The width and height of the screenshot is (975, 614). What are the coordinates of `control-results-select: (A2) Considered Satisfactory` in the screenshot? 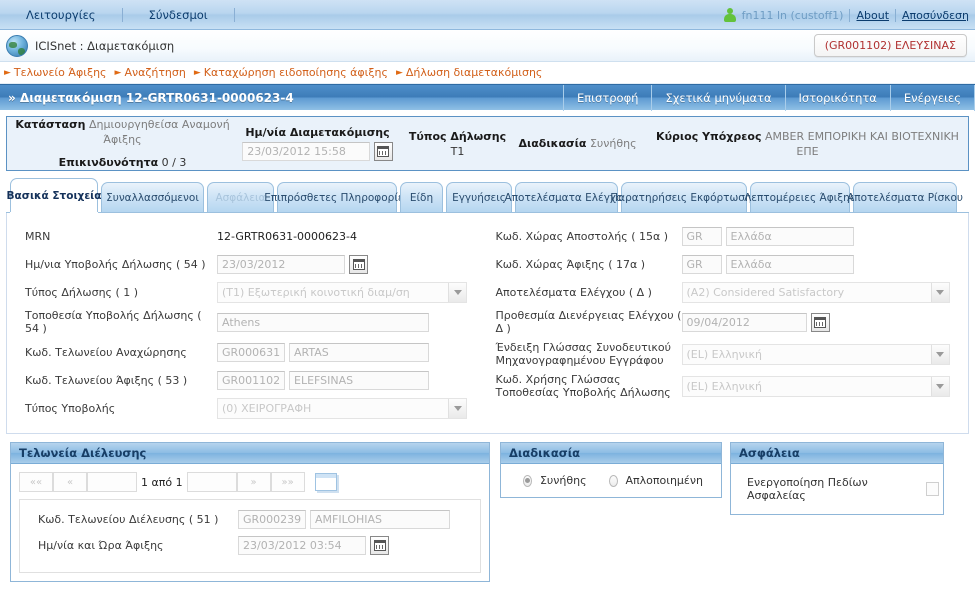 It's located at (815, 292).